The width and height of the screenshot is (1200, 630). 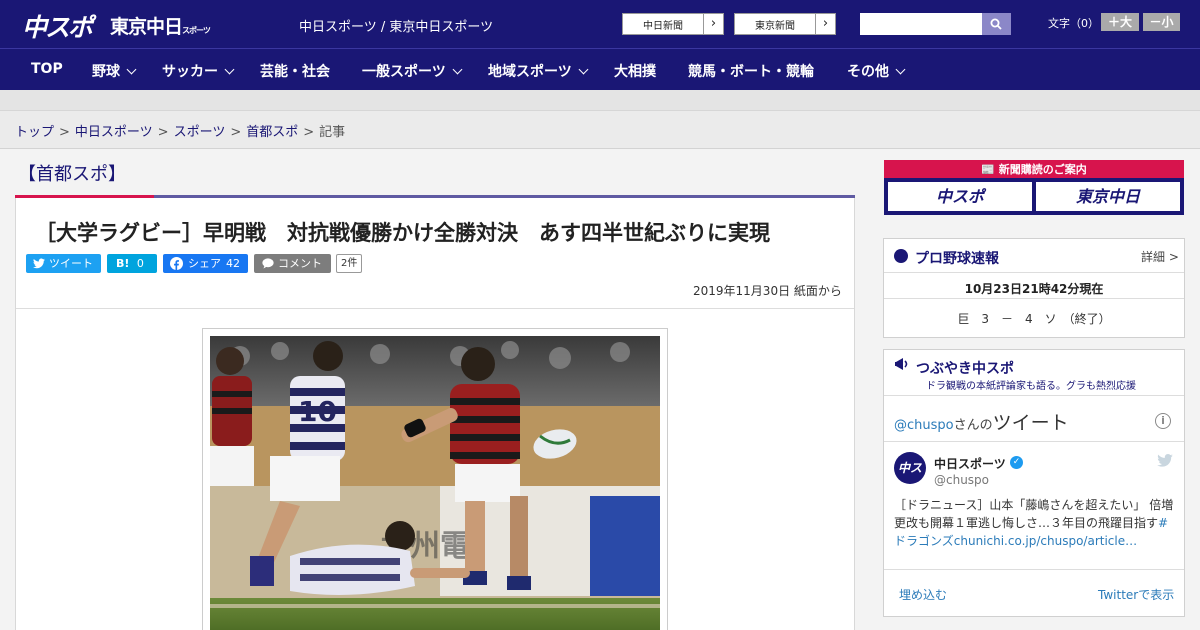 I want to click on baseball-widget-title: プロ野球速報, so click(x=957, y=259).